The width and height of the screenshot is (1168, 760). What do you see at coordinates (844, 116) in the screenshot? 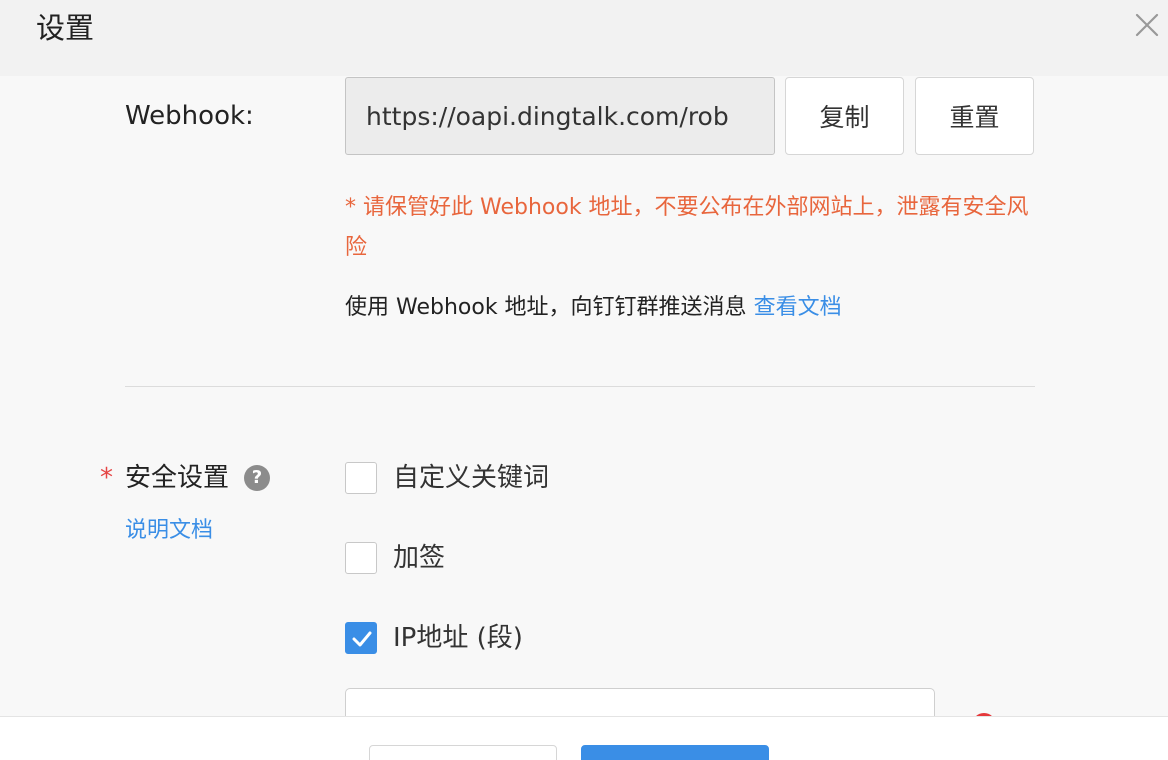
I see `copy-button: 复制` at bounding box center [844, 116].